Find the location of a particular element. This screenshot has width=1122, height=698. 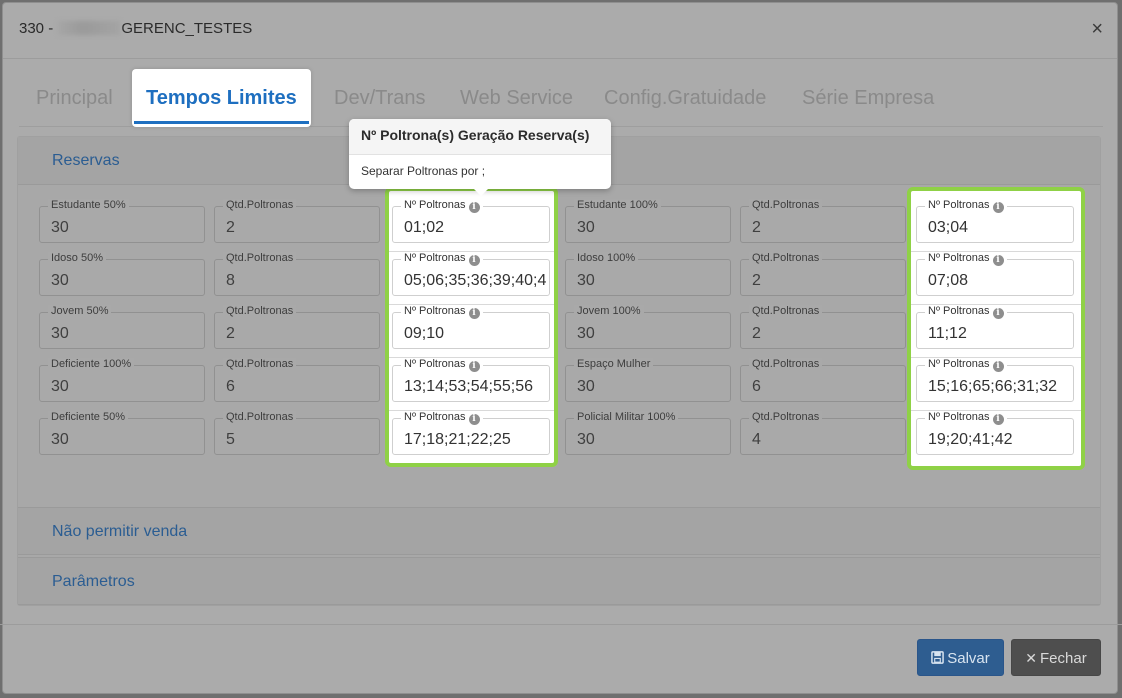

save-button-label: Salvar is located at coordinates (968, 658).